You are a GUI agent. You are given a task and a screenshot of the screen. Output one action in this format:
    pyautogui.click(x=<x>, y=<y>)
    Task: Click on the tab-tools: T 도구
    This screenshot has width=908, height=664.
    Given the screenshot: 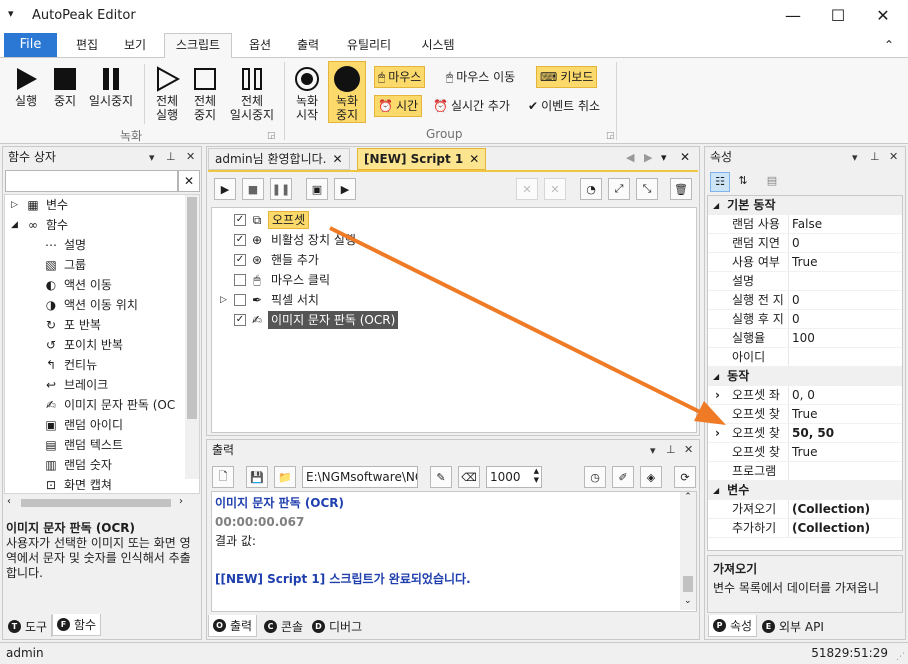 What is the action you would take?
    pyautogui.click(x=28, y=626)
    